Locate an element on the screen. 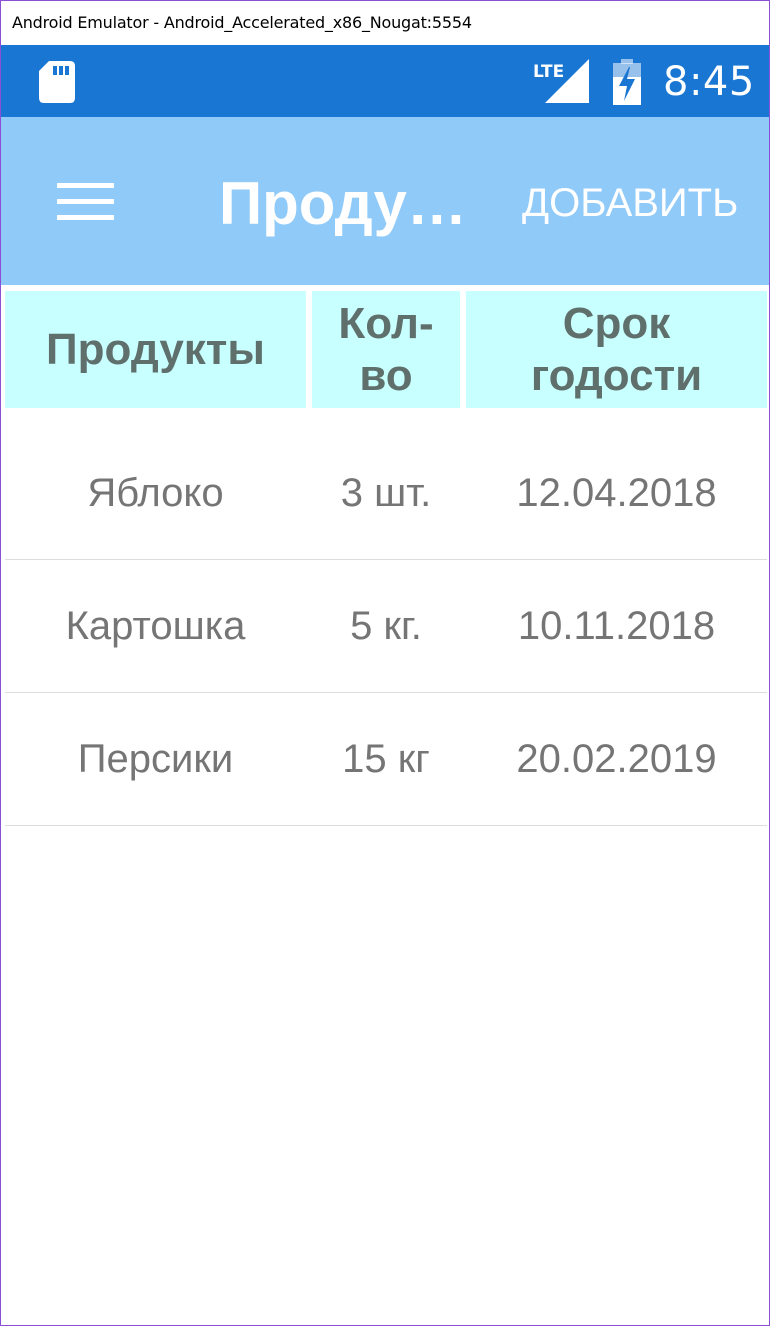 The image size is (770, 1326). menu-button is located at coordinates (86, 201).